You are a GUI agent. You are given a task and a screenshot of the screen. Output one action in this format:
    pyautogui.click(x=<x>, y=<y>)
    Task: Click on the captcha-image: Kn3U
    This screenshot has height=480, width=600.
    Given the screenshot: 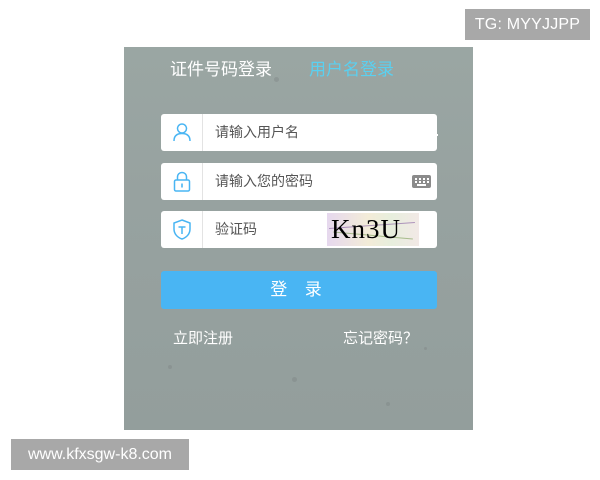 What is the action you would take?
    pyautogui.click(x=373, y=229)
    